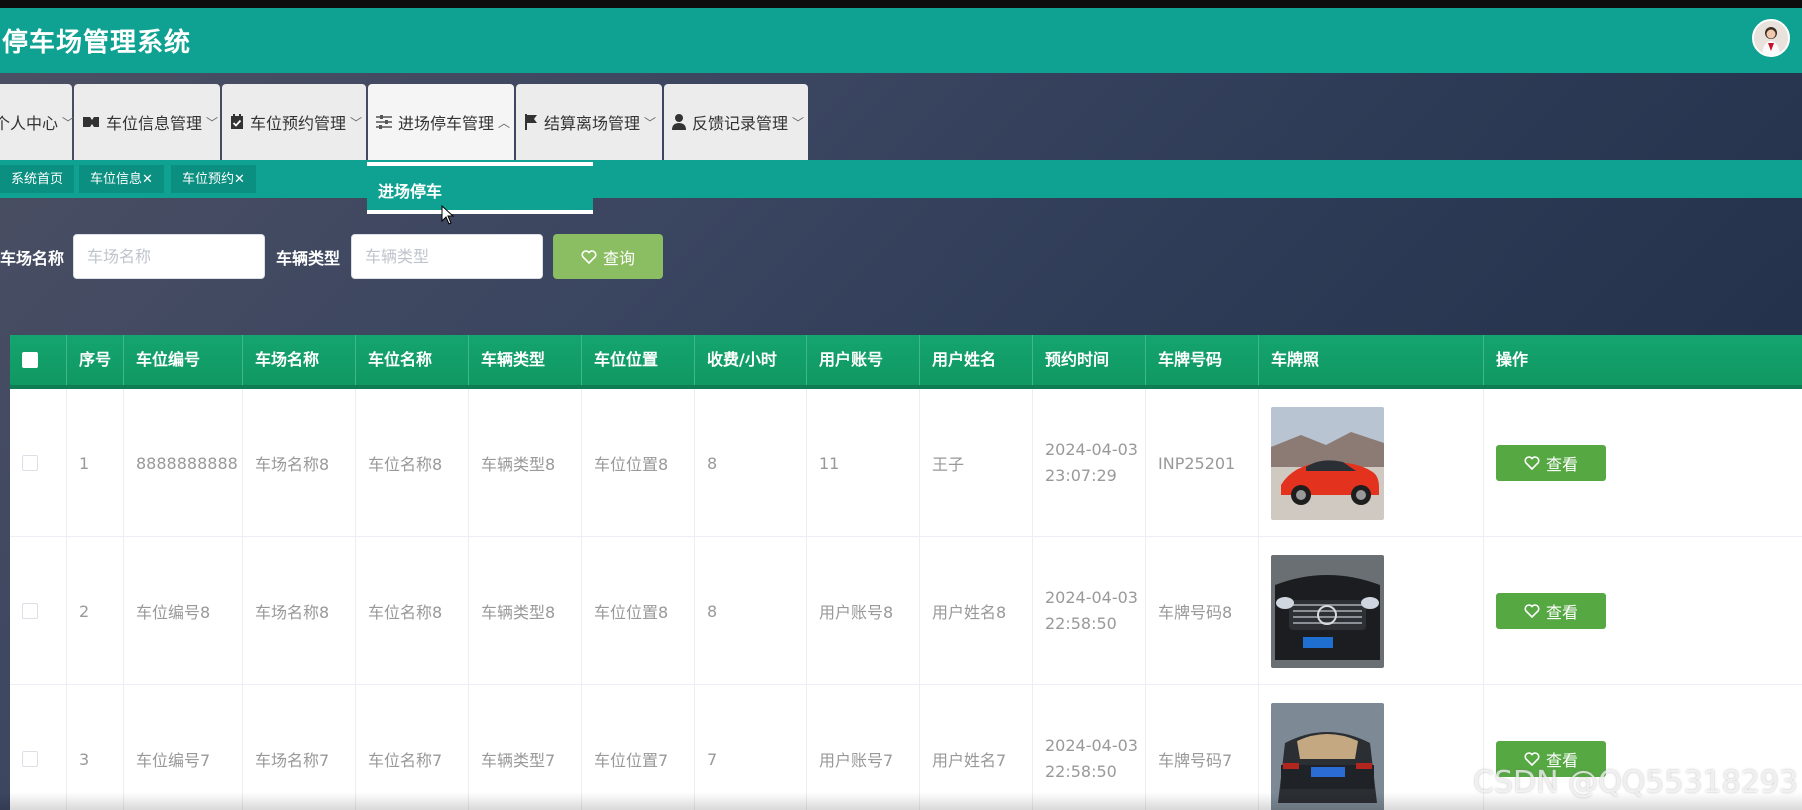  What do you see at coordinates (298, 123) in the screenshot?
I see `nav-item-label: 车位预约管理` at bounding box center [298, 123].